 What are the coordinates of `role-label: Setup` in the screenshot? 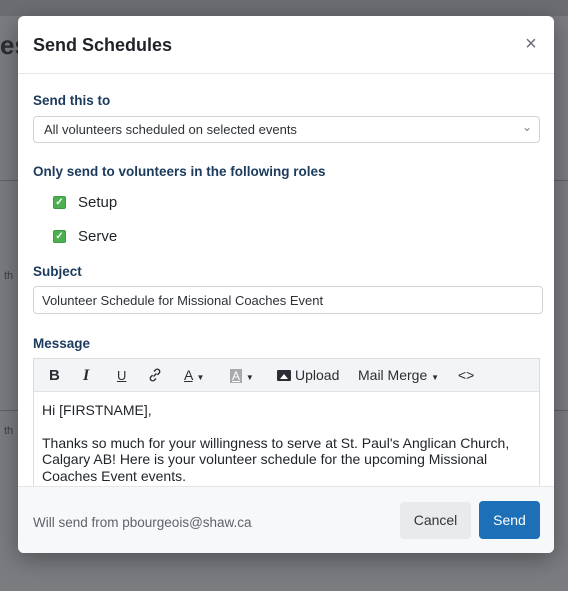 It's located at (98, 202).